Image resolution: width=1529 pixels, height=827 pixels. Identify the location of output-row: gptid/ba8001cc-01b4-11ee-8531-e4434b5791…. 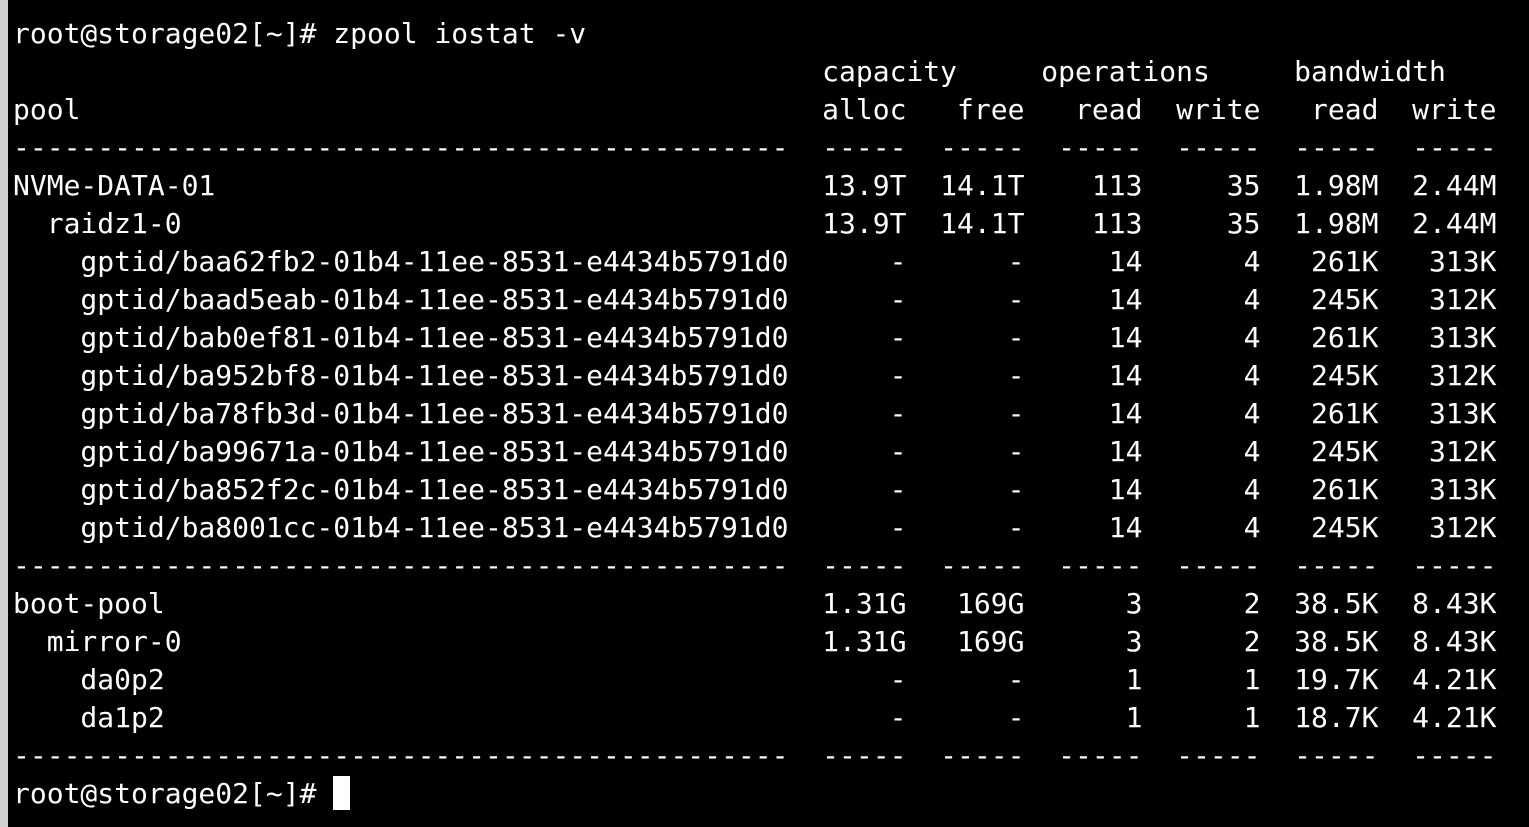
(755, 527).